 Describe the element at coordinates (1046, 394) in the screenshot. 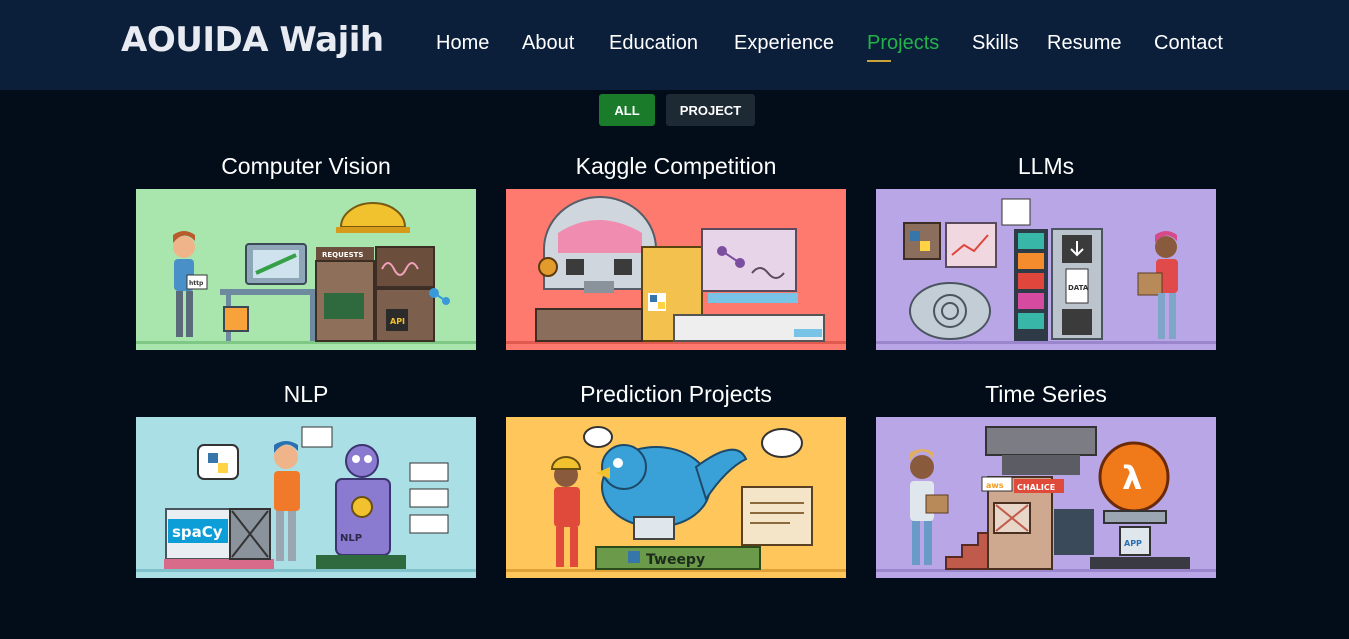

I see `project-title: Time Series` at that location.